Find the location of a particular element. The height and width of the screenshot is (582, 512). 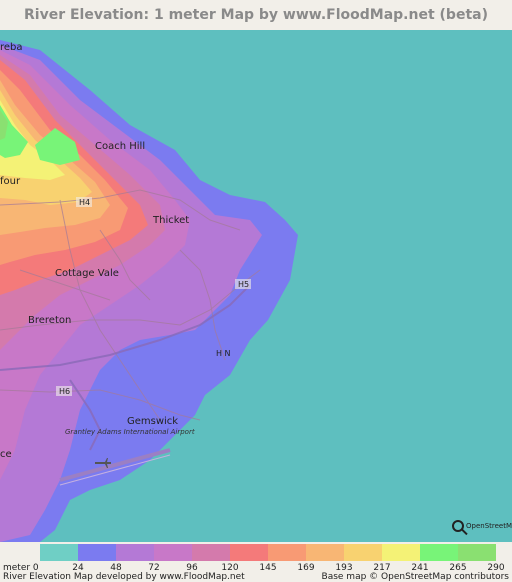

legend-swatches is located at coordinates (268, 552).